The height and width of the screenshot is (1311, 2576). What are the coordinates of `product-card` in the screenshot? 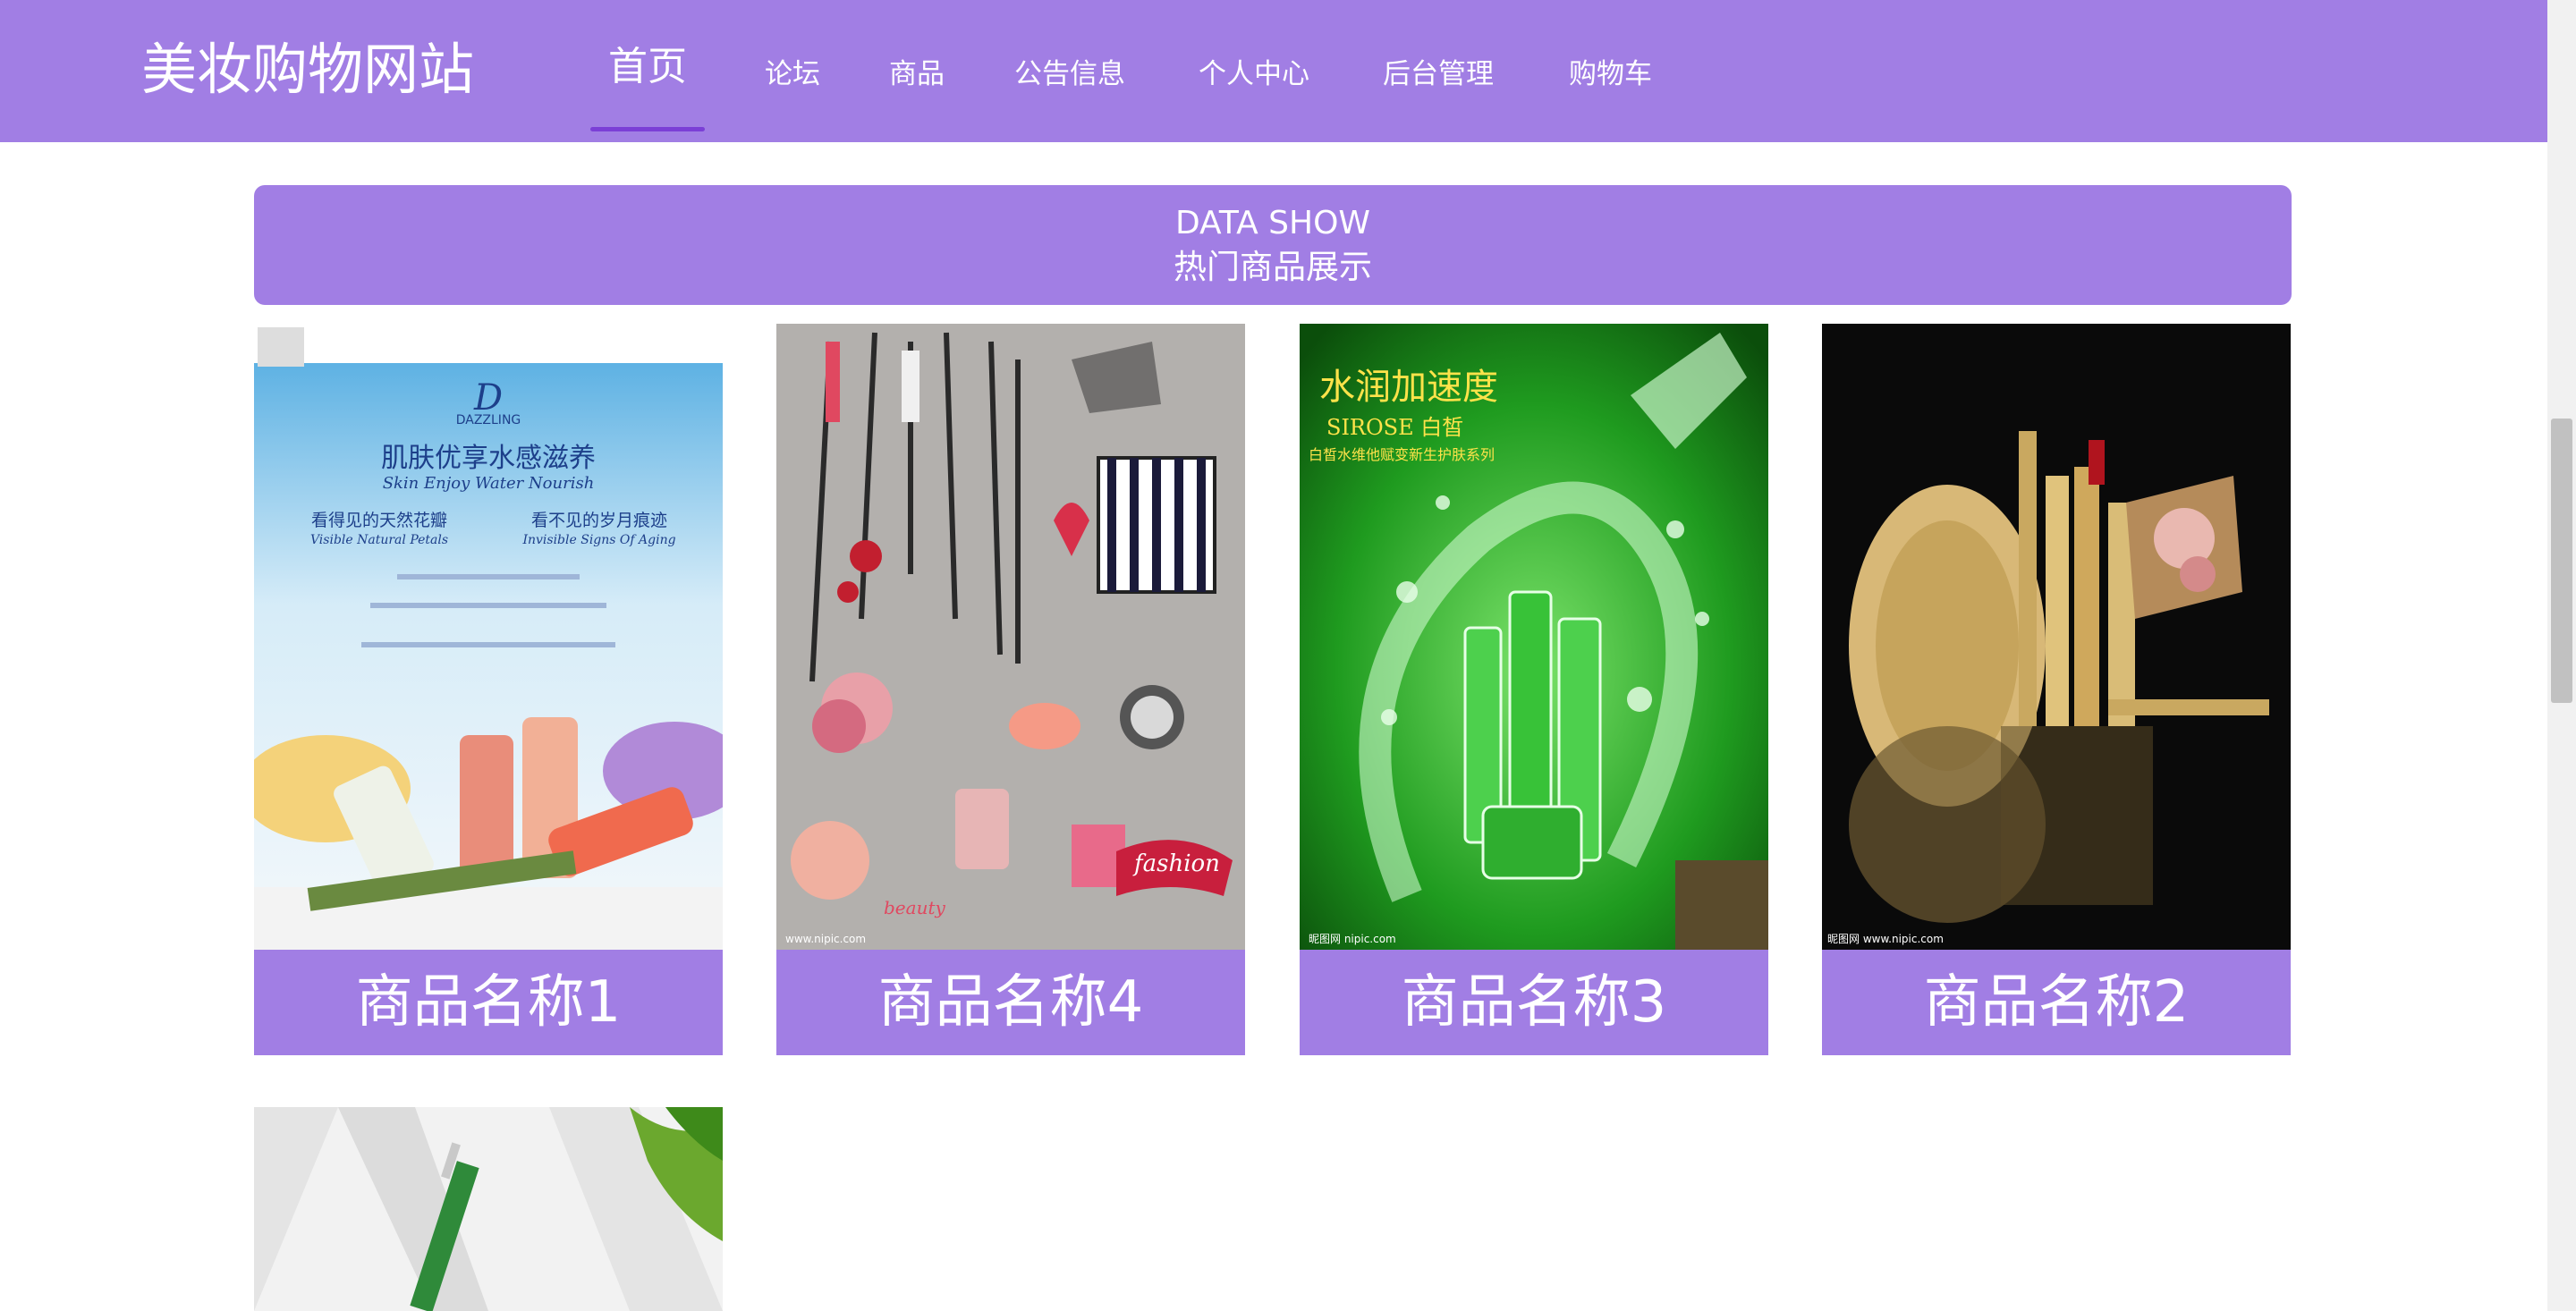 It's located at (488, 1209).